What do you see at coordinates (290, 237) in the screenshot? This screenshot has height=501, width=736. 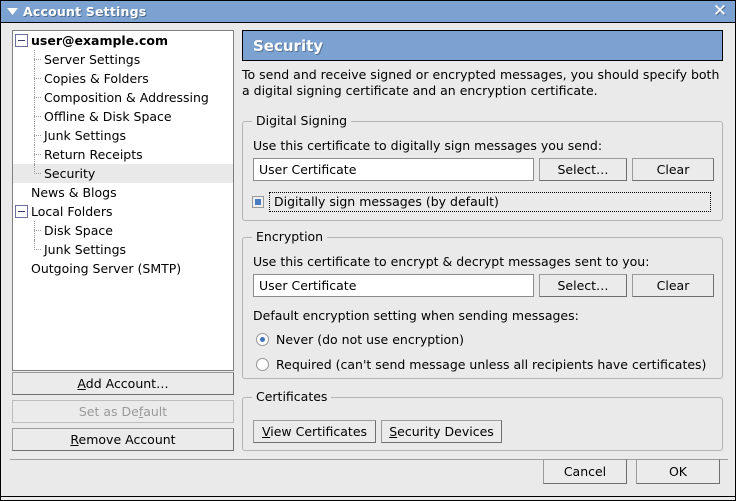 I see `encryption-group-title: Encryption` at bounding box center [290, 237].